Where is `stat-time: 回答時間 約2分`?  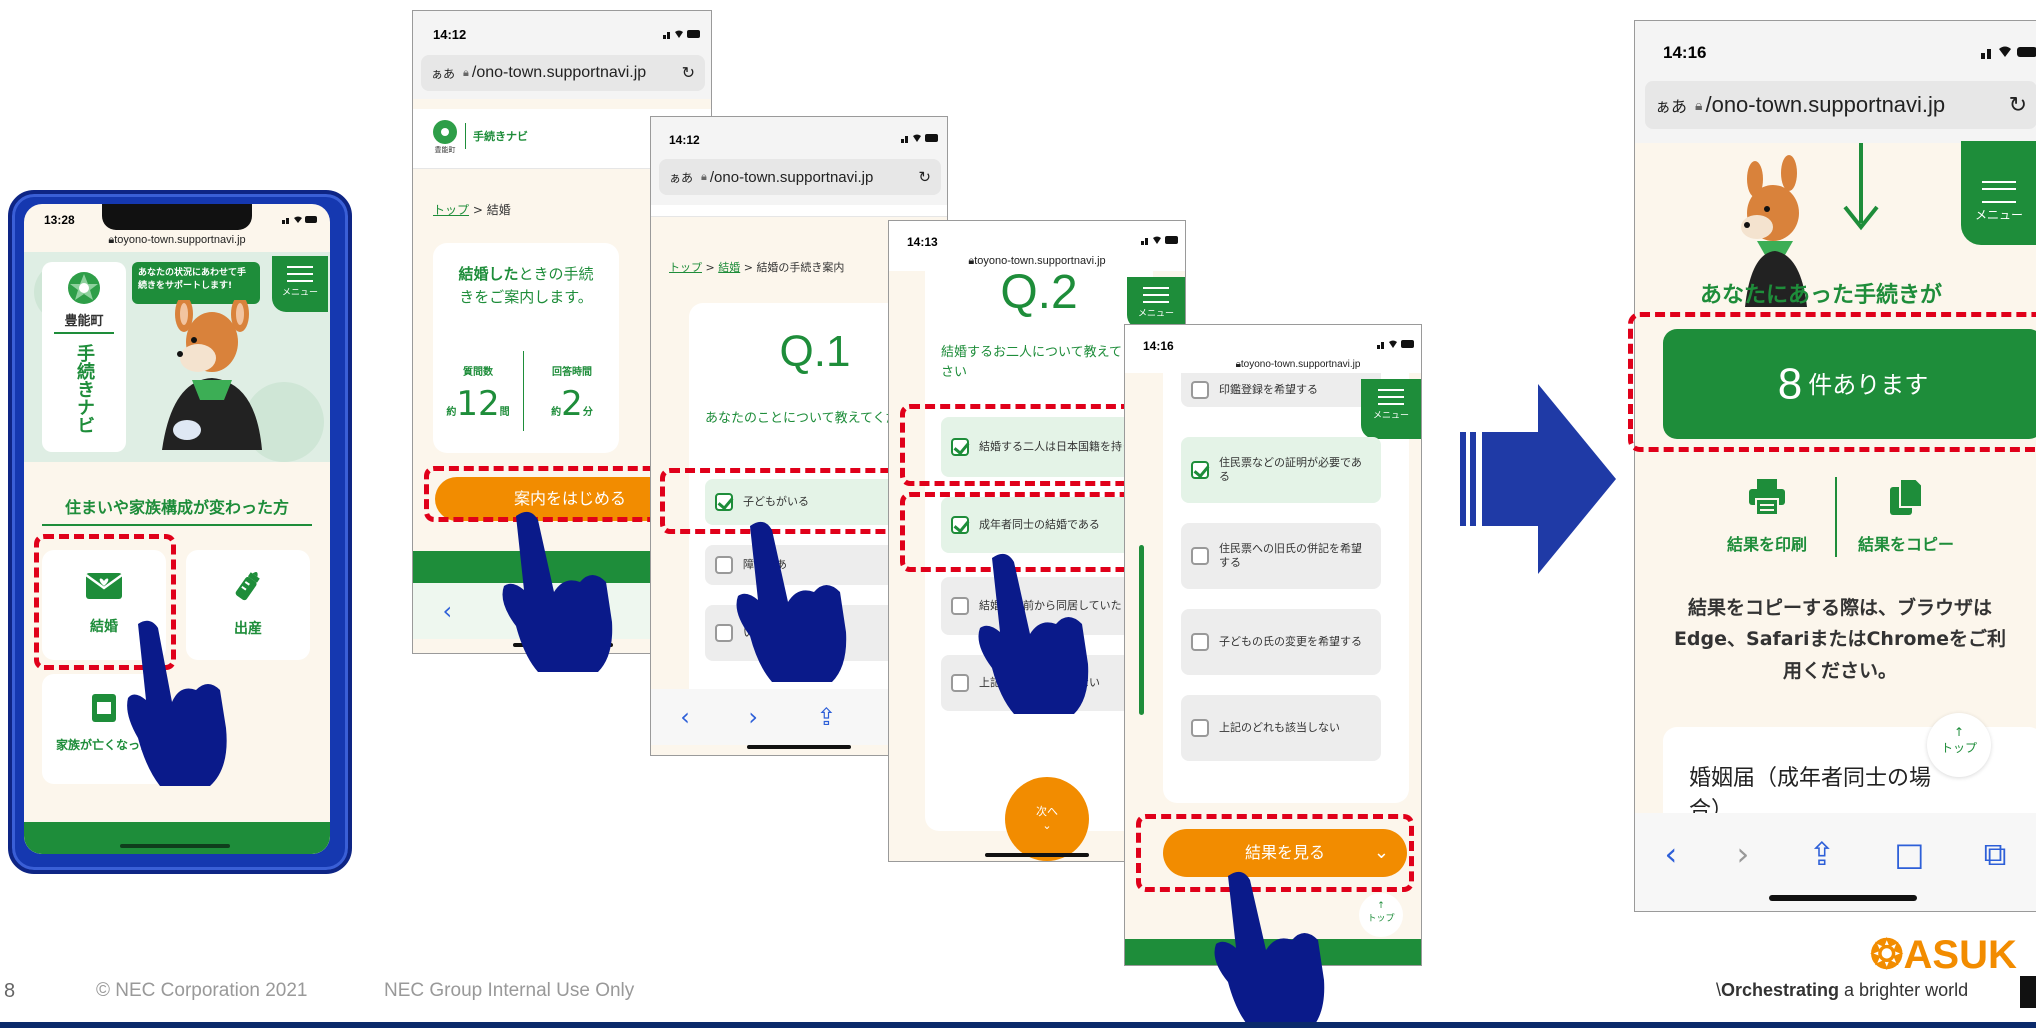
stat-time: 回答時間 約2分 is located at coordinates (572, 393).